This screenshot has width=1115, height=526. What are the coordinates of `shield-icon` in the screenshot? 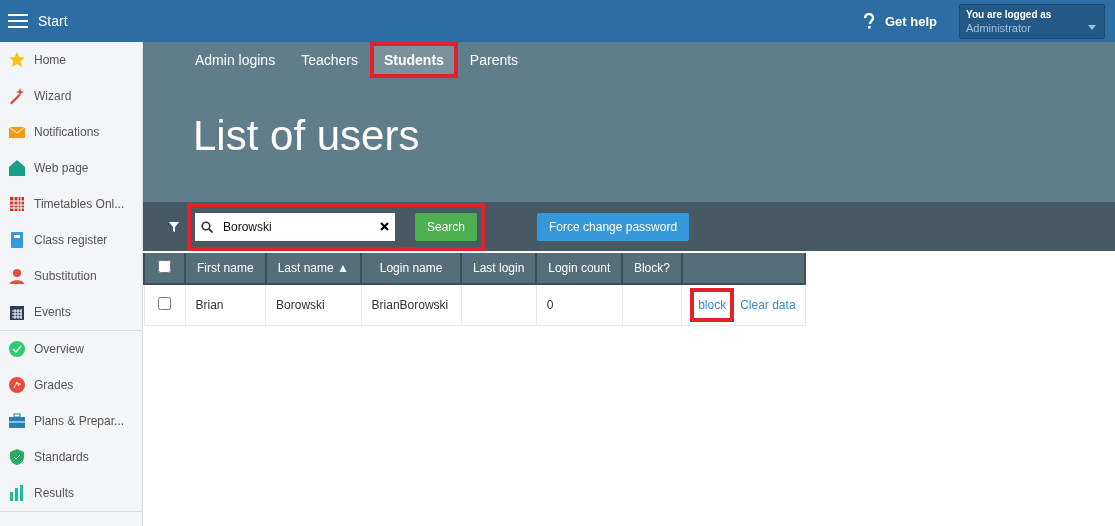 It's located at (17, 457).